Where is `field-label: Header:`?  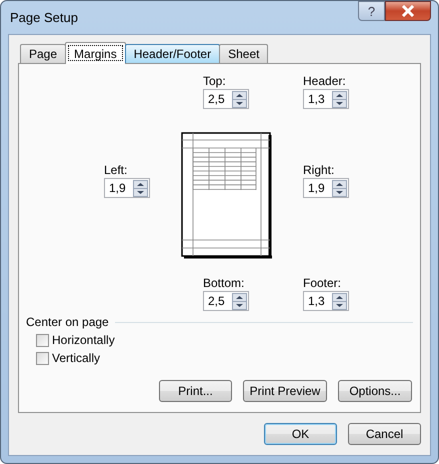 field-label: Header: is located at coordinates (324, 81).